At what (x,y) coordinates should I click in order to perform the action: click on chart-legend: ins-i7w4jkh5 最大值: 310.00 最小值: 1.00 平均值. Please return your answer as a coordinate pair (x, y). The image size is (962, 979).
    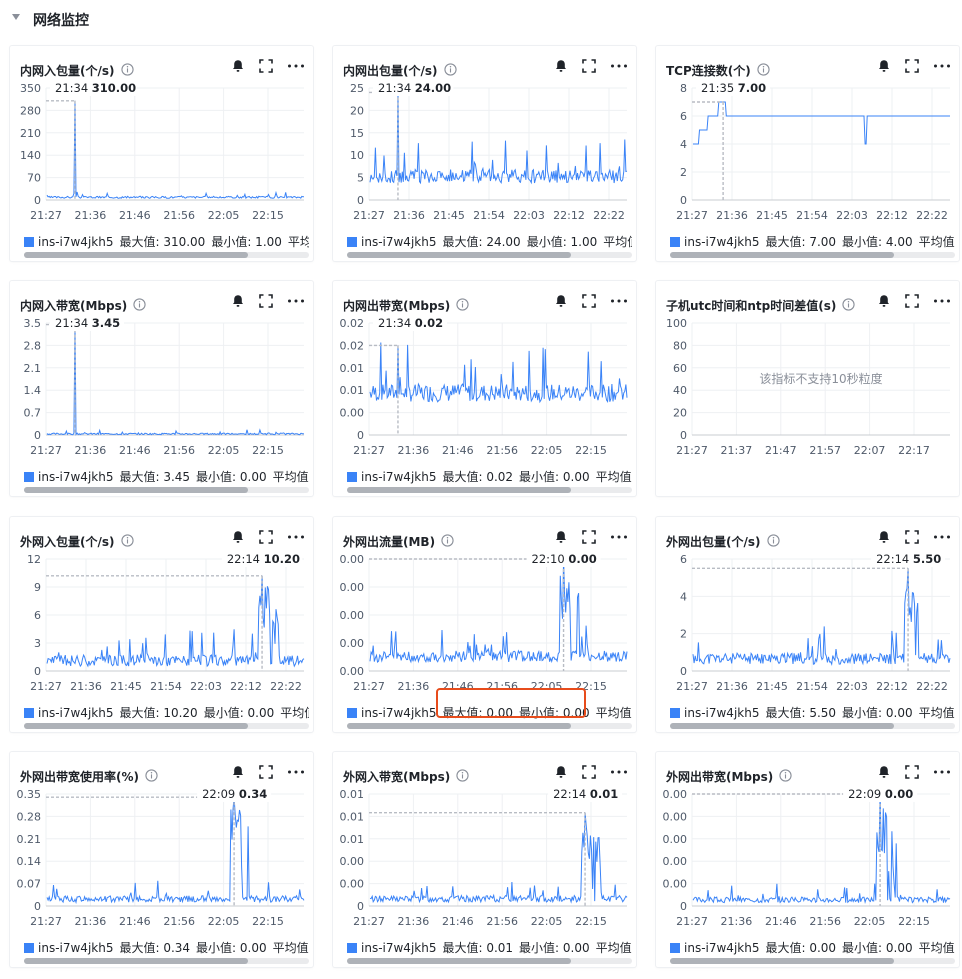
    Looking at the image, I should click on (166, 241).